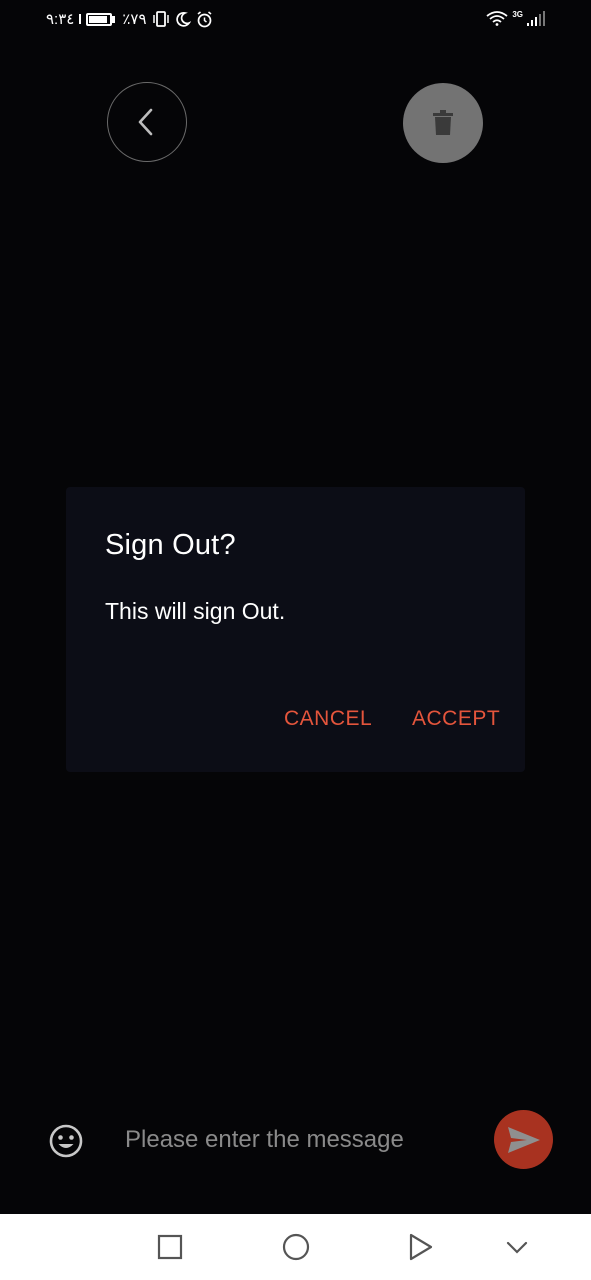  I want to click on status-left: ٩:٣٤ ٪٧٩, so click(129, 19).